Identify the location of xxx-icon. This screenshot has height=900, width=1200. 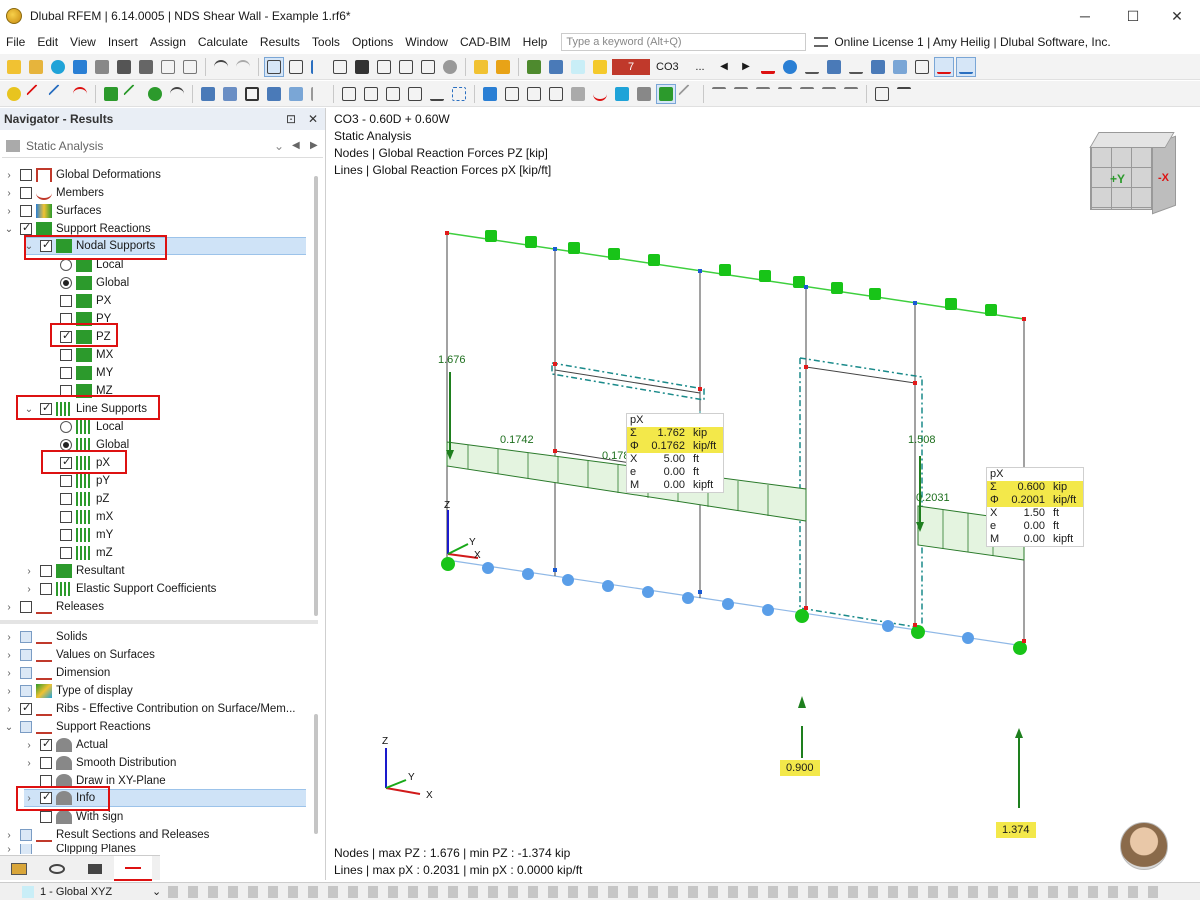
(812, 67).